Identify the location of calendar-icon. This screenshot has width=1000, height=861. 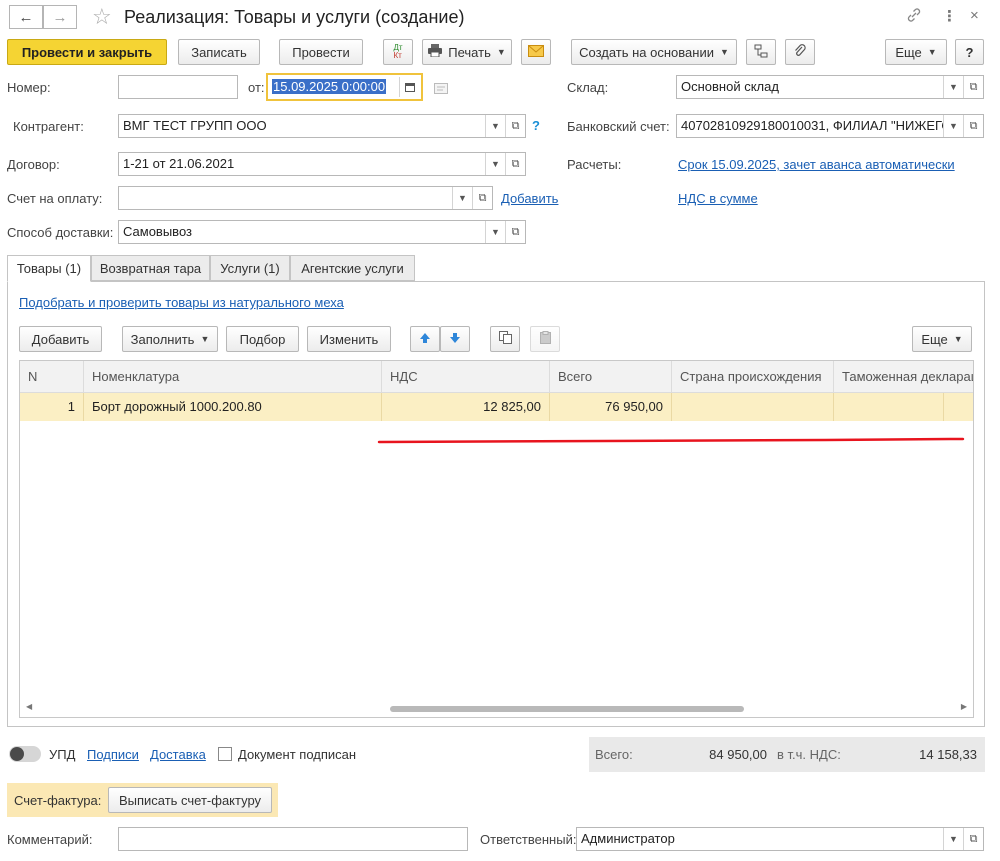
(409, 87).